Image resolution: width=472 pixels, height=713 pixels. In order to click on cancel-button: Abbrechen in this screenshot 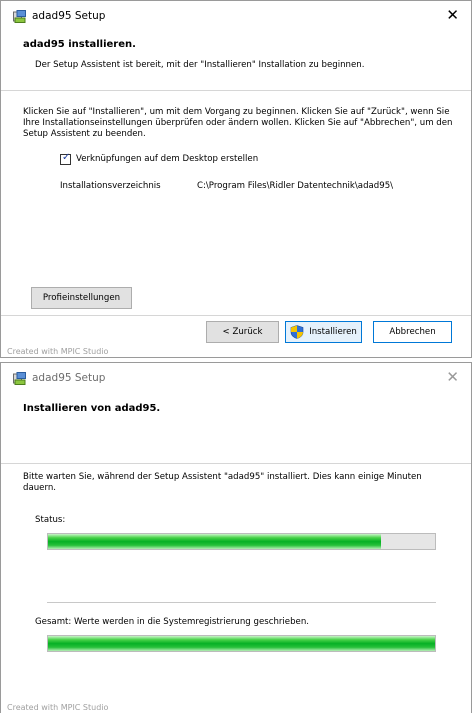, I will do `click(412, 332)`.